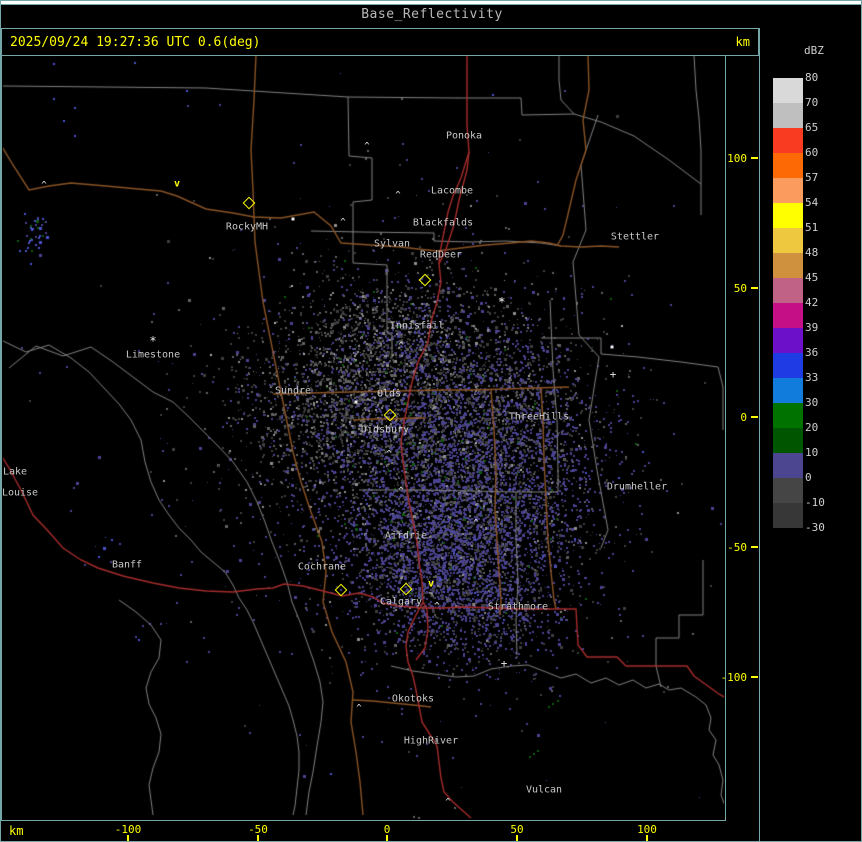 This screenshot has width=862, height=842. I want to click on right-axis-tick-label: -100, so click(734, 677).